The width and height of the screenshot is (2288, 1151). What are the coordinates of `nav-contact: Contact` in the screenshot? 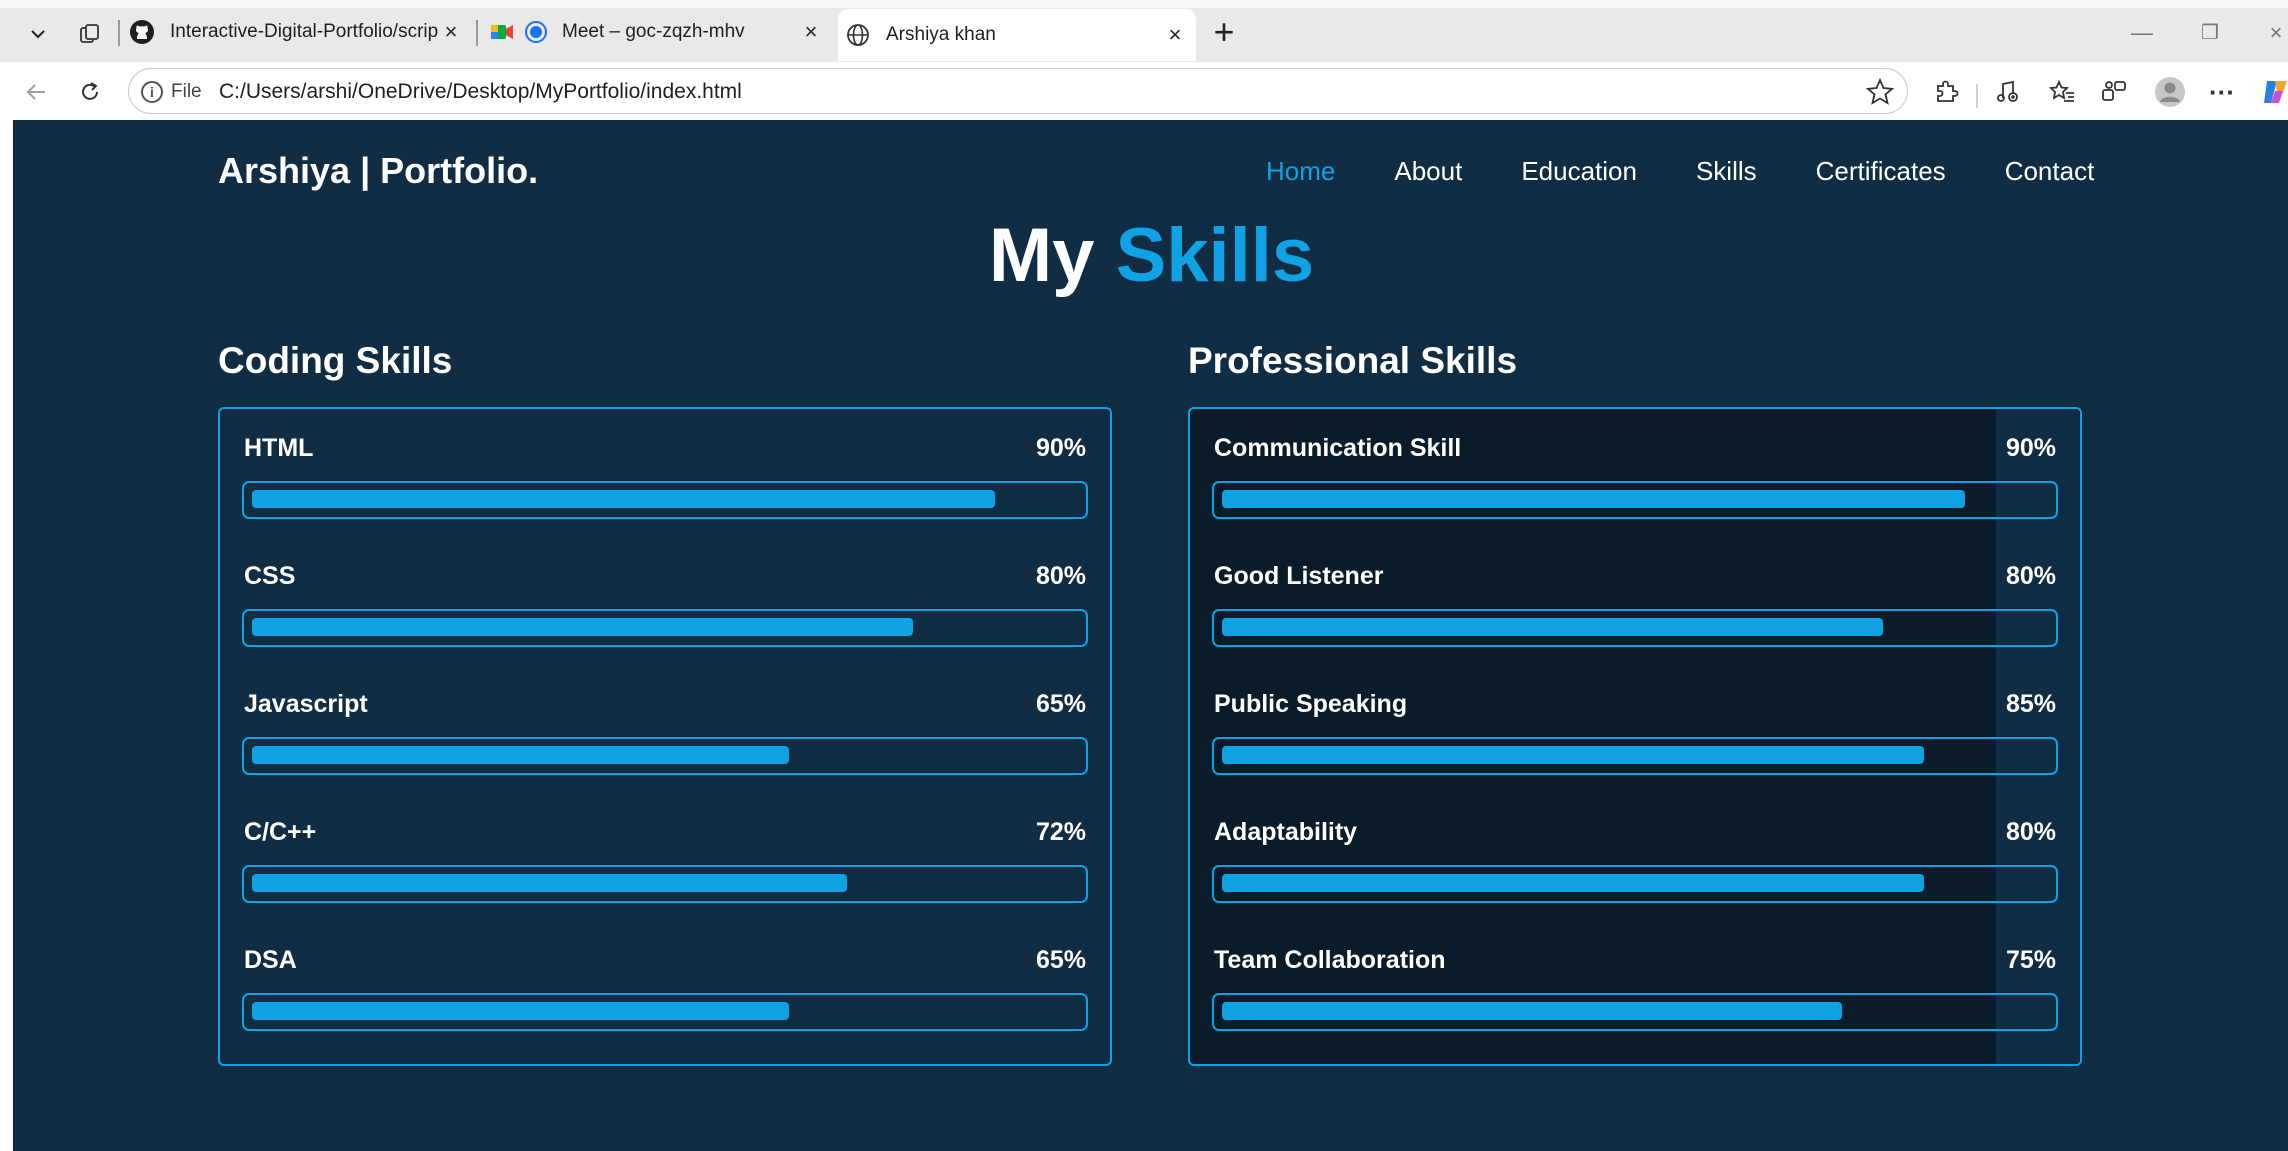 It's located at (2050, 171).